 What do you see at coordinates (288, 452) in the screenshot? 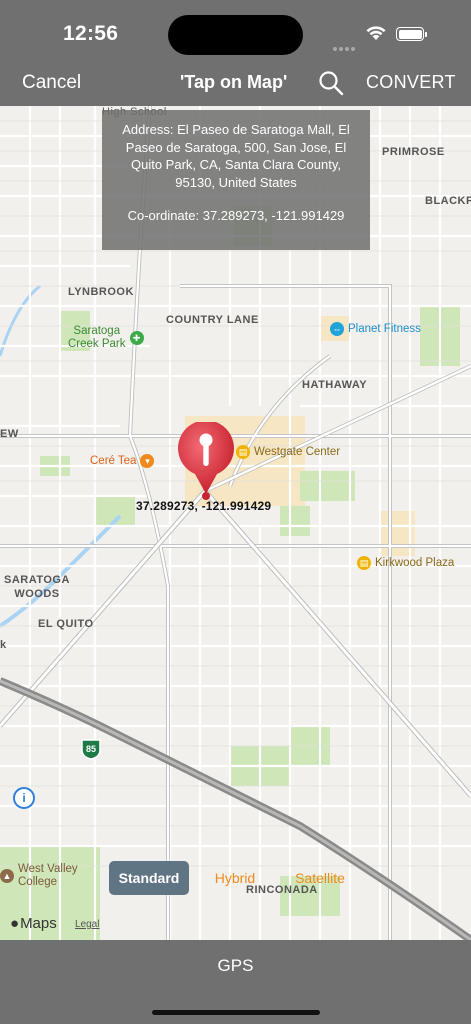
I see `poi-westgate-center: ▤ Westgate Center` at bounding box center [288, 452].